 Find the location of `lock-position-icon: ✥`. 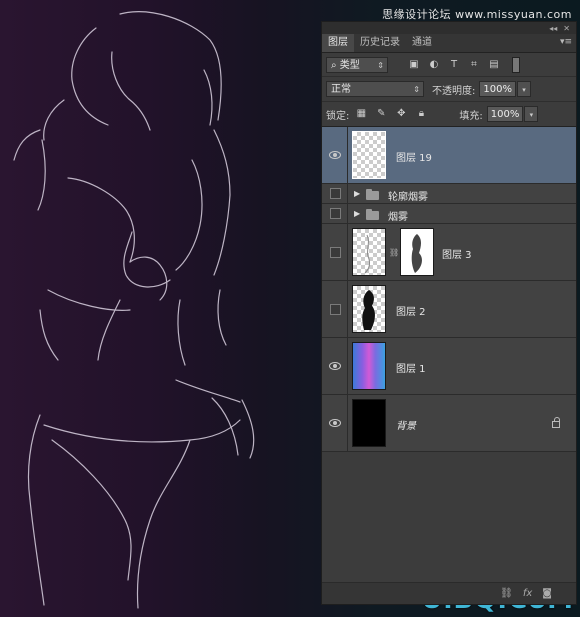

lock-position-icon: ✥ is located at coordinates (401, 114).